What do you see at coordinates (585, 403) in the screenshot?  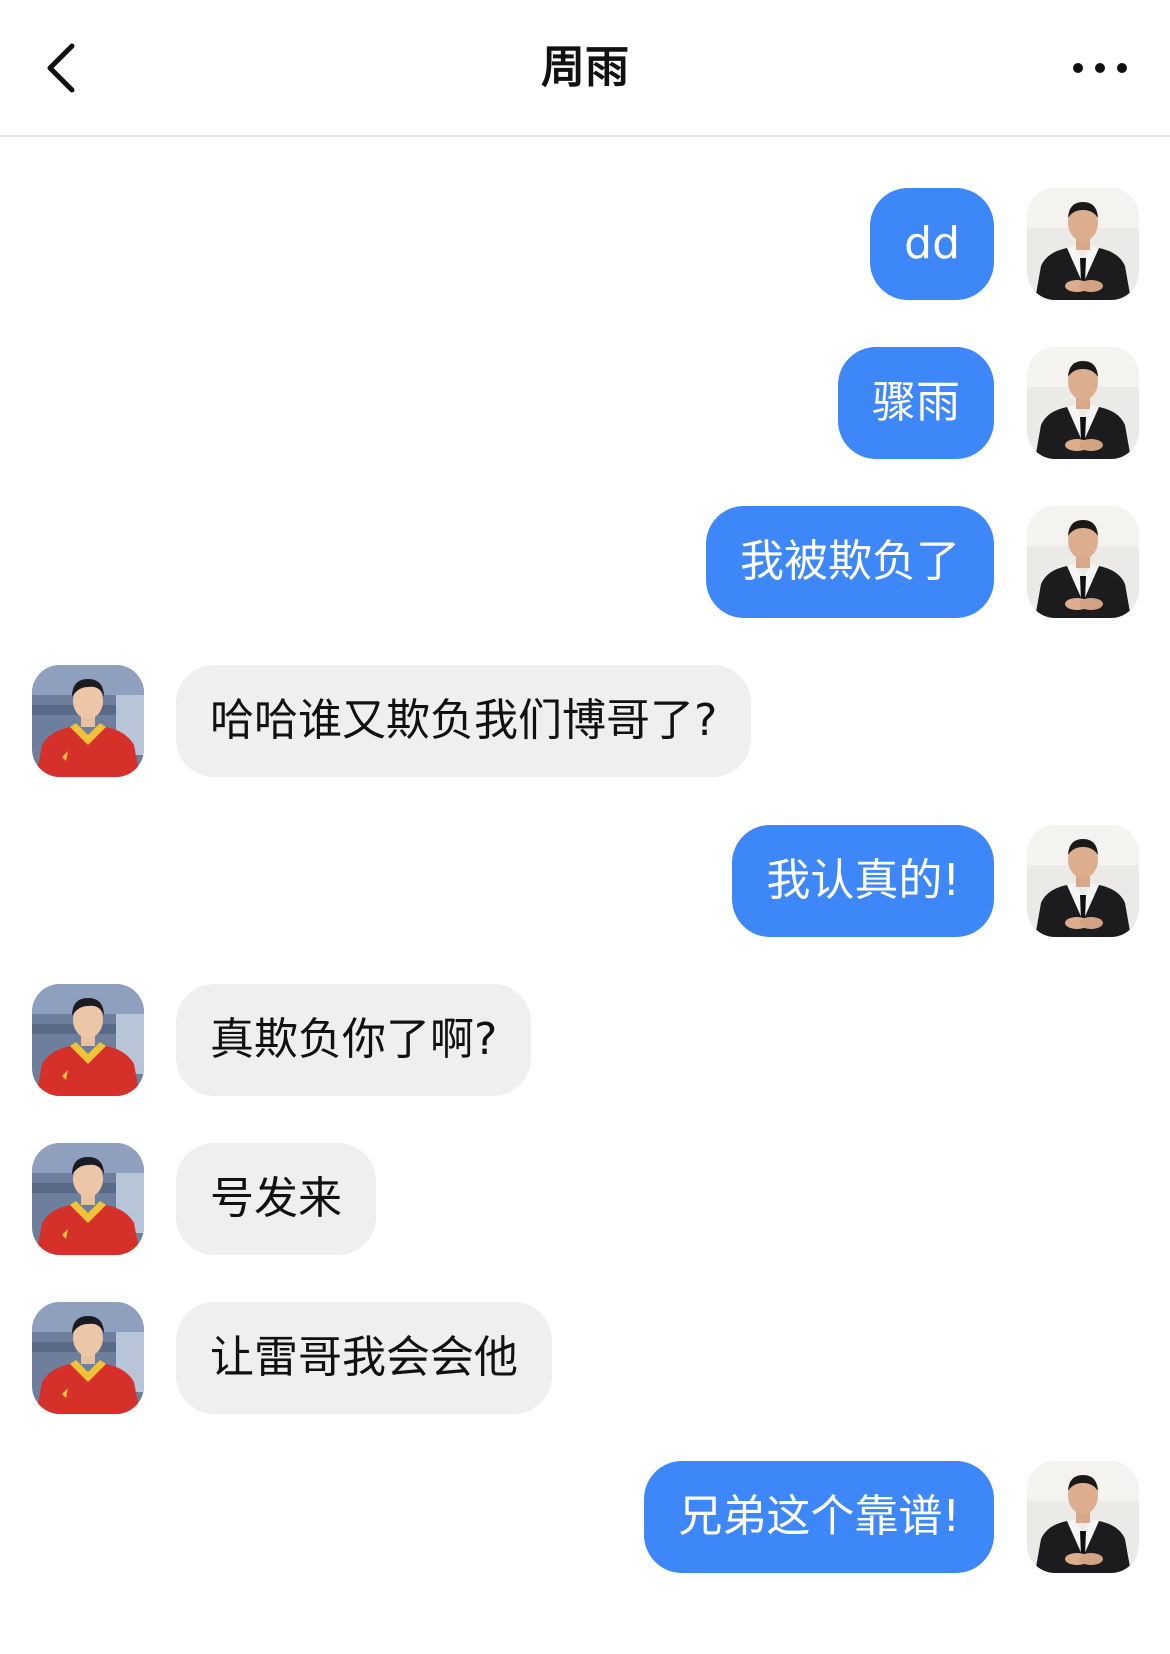 I see `message-row: 骤雨` at bounding box center [585, 403].